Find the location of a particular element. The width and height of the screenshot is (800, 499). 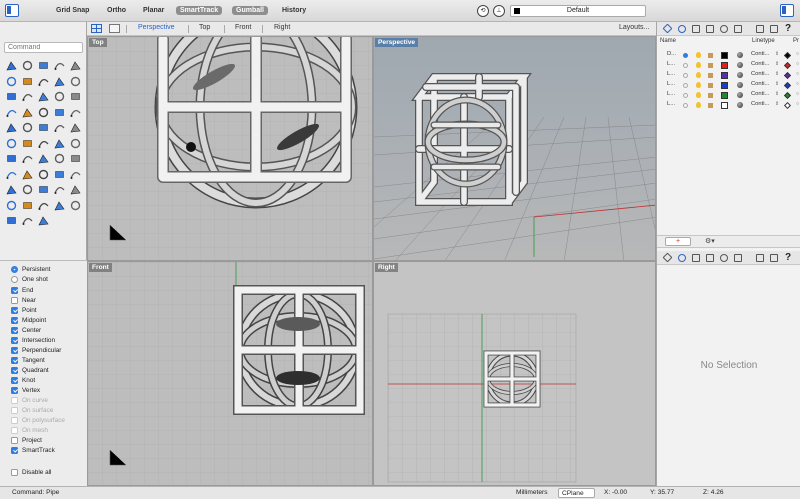

layers-icon is located at coordinates (667, 28).